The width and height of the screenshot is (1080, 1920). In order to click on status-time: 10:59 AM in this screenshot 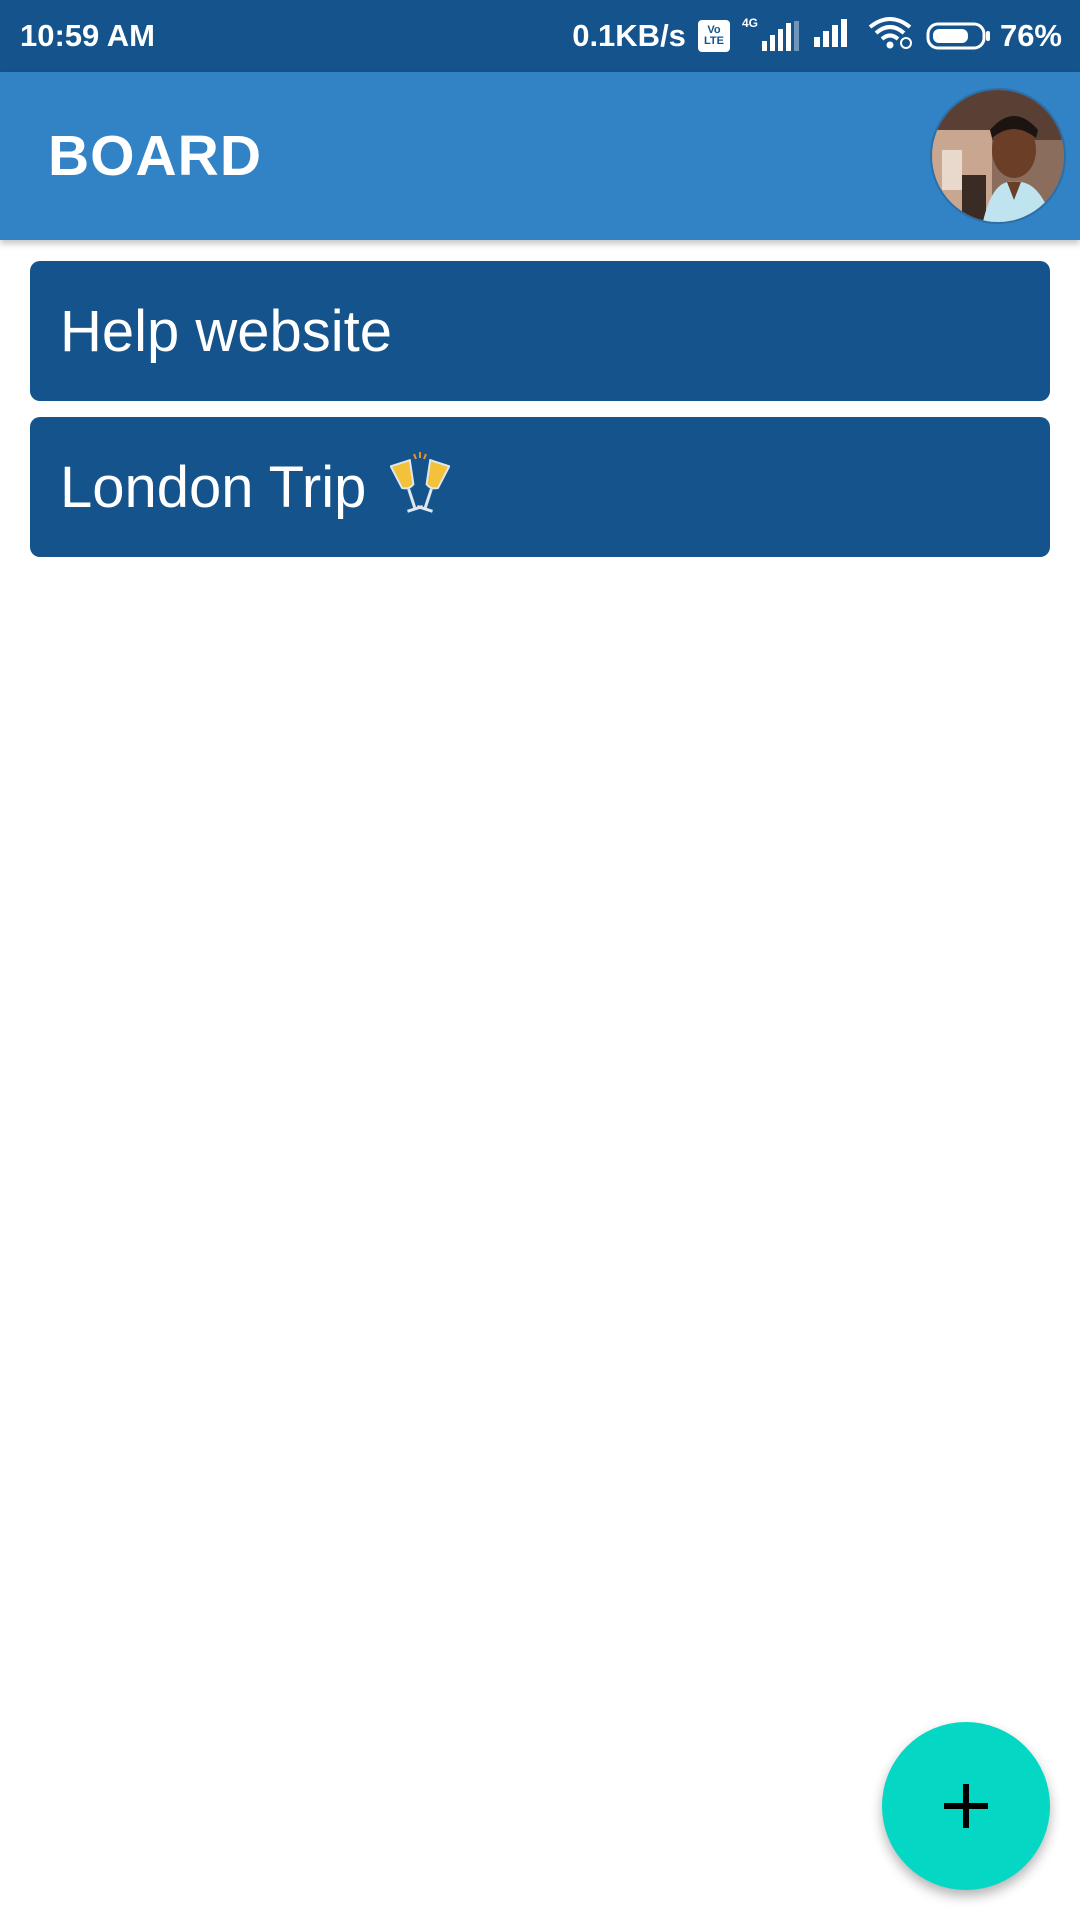, I will do `click(87, 35)`.